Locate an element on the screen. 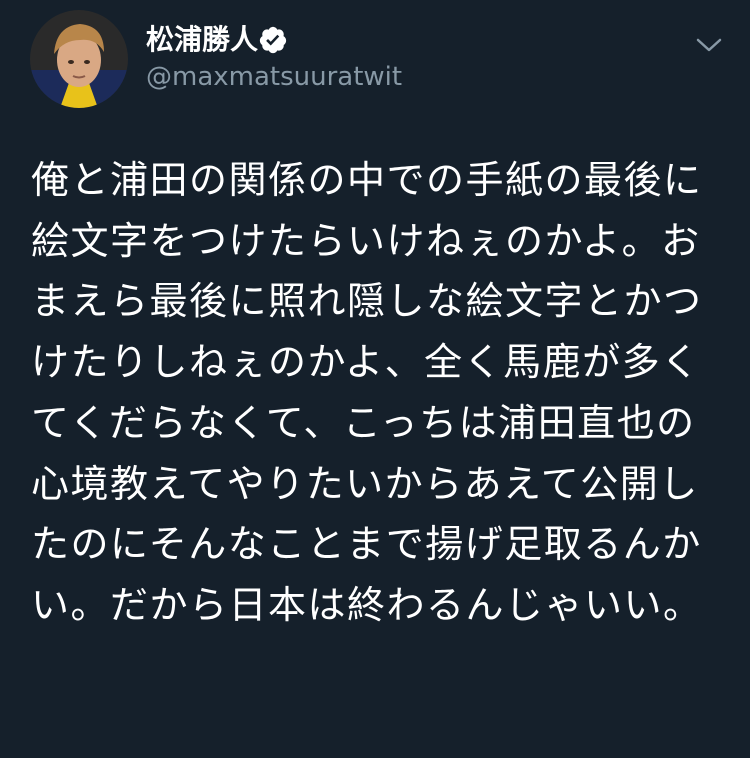 This screenshot has width=750, height=758. chevron-down-icon is located at coordinates (709, 45).